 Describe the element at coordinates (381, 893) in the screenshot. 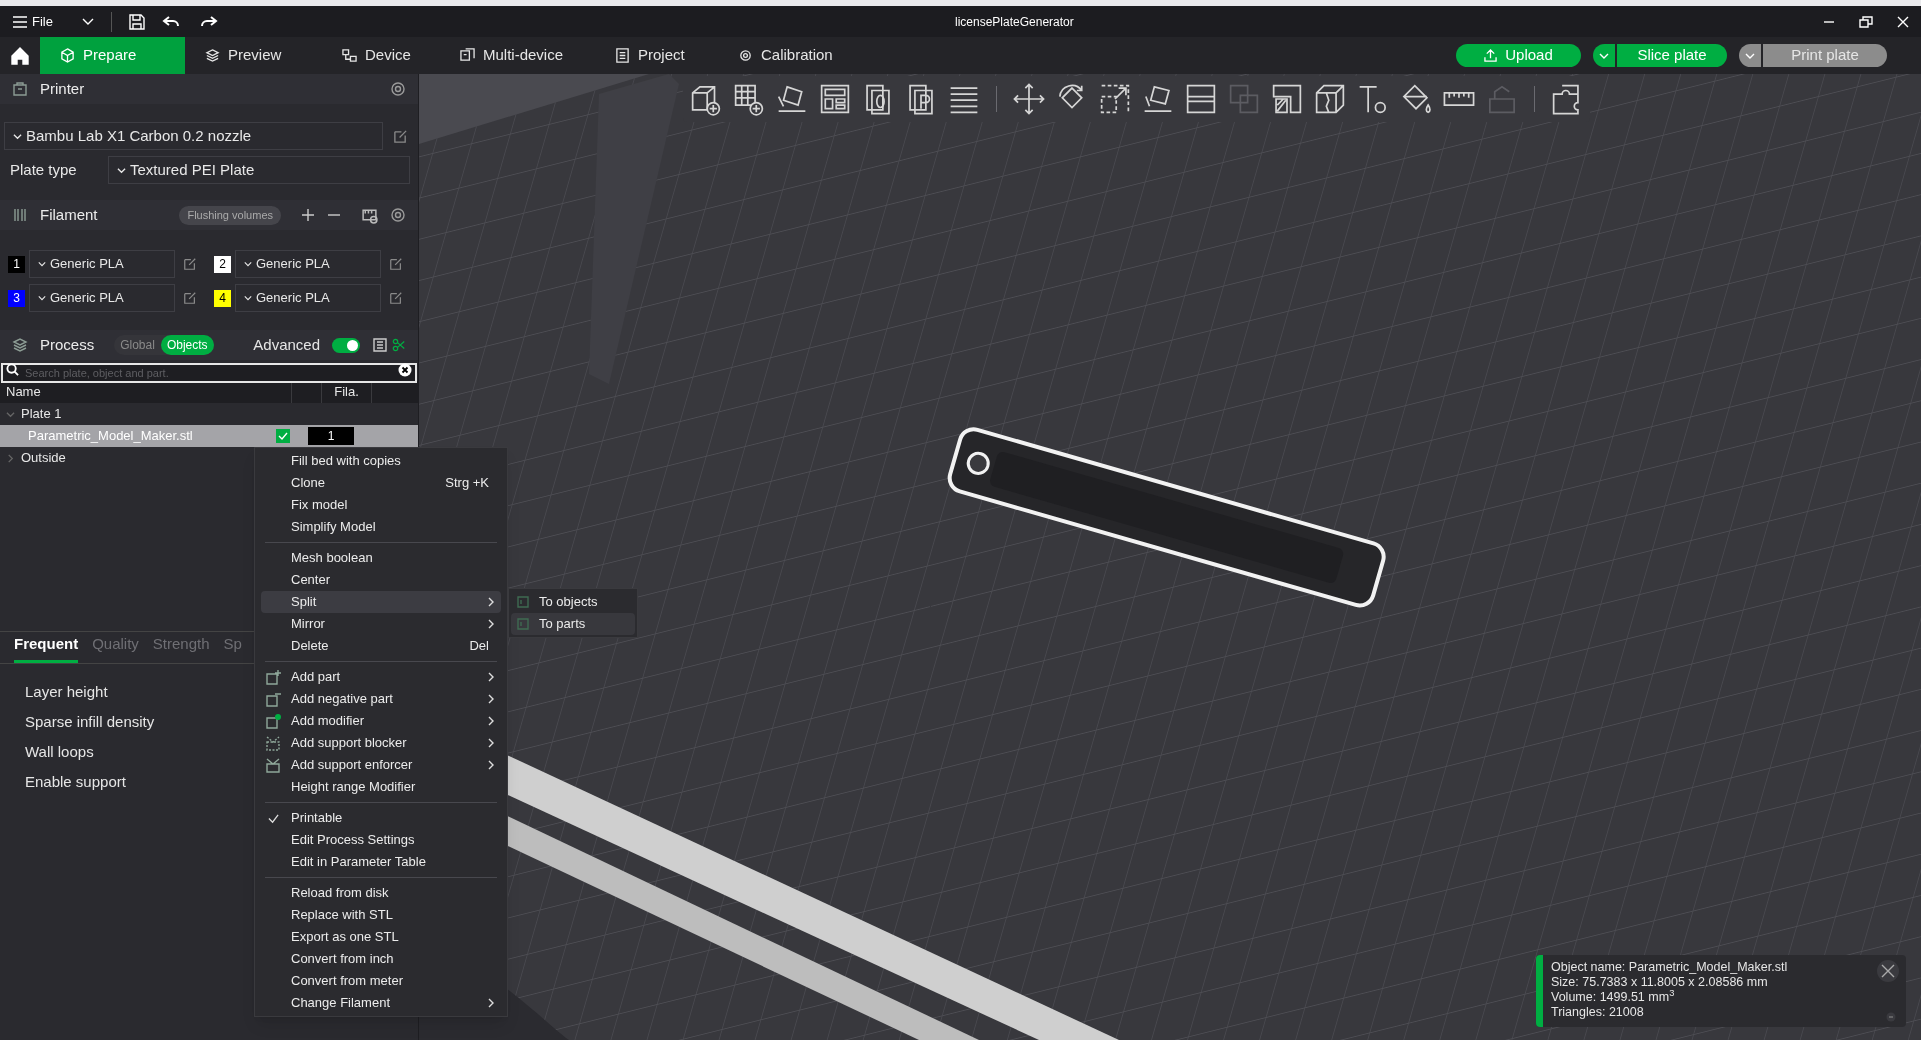

I see `menu-item: Reload from disk` at that location.